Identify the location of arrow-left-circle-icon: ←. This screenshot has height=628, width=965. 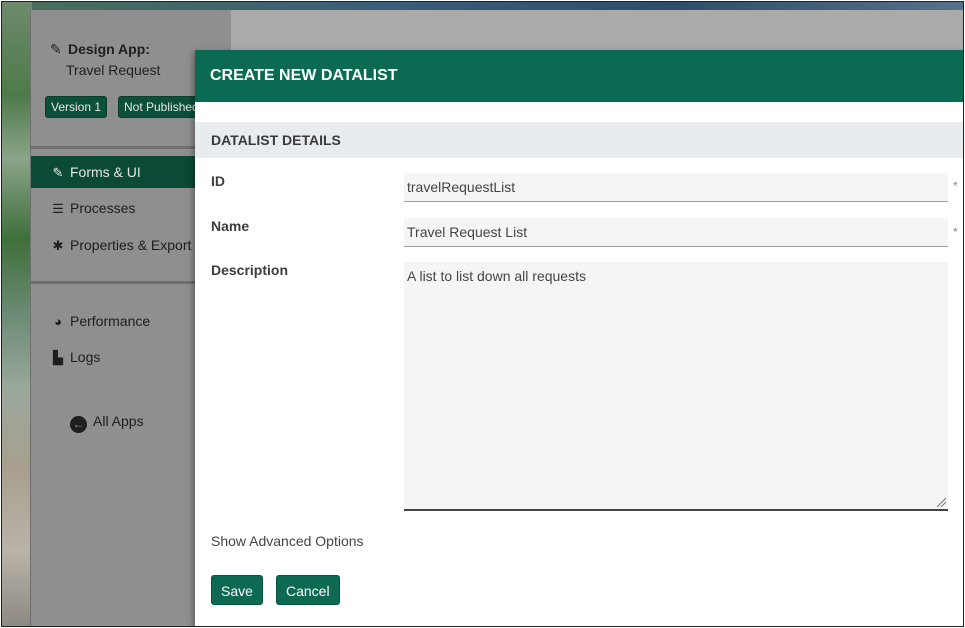
(78, 424).